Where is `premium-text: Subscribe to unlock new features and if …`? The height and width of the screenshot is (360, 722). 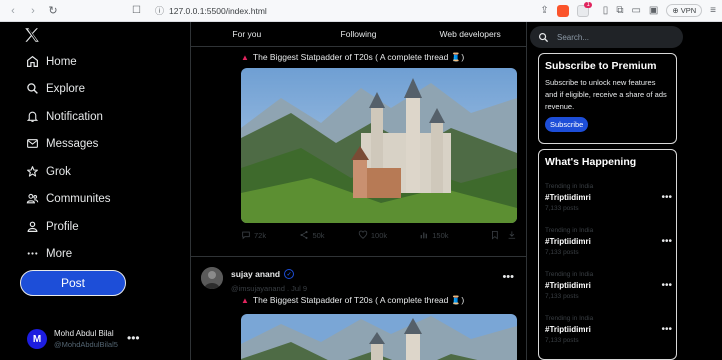
premium-text: Subscribe to unlock new features and if … is located at coordinates (606, 94).